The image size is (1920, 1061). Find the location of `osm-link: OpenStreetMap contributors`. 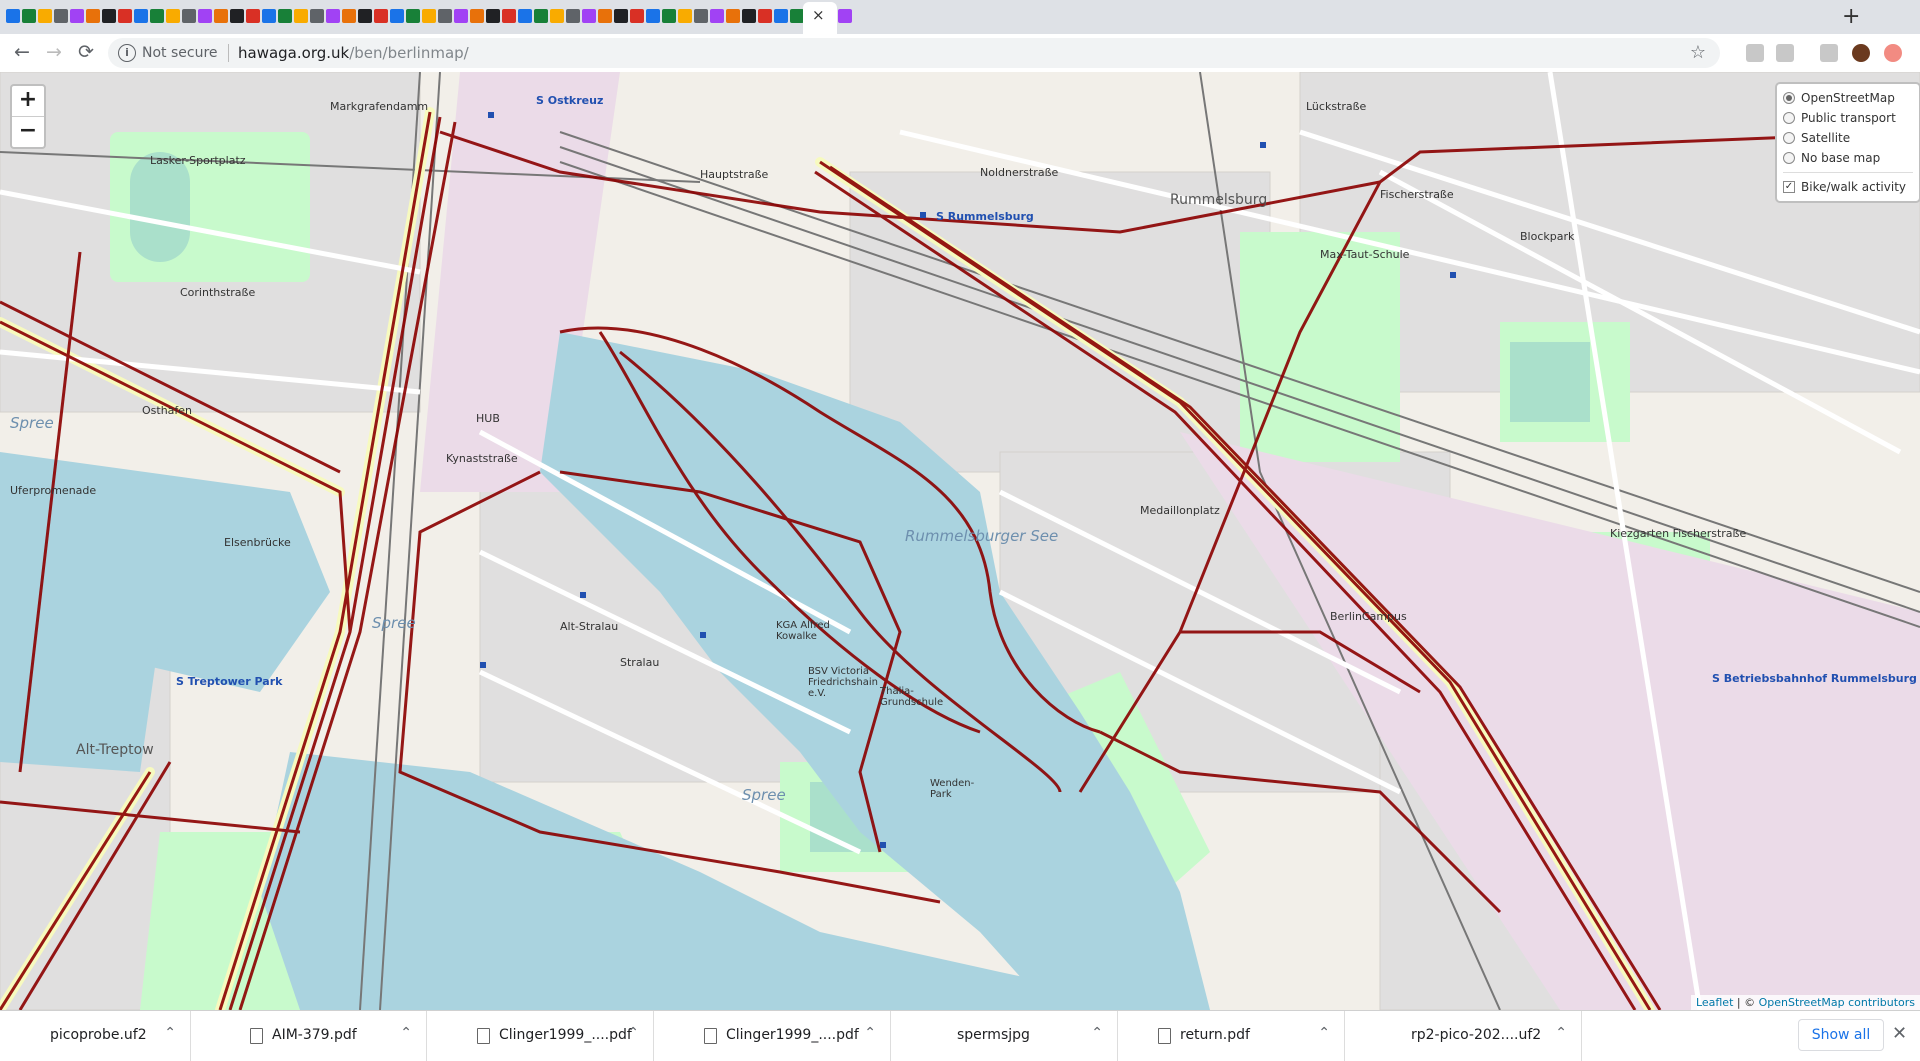

osm-link: OpenStreetMap contributors is located at coordinates (1837, 1002).